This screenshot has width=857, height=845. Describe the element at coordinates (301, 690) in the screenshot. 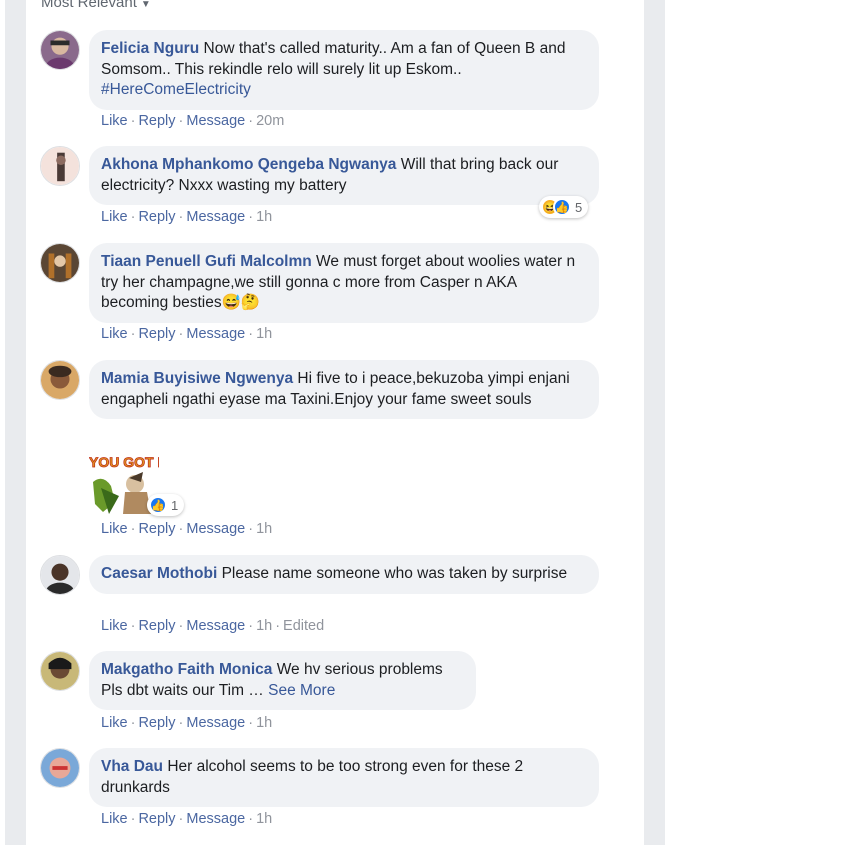

I see `see-more-link: See More` at that location.